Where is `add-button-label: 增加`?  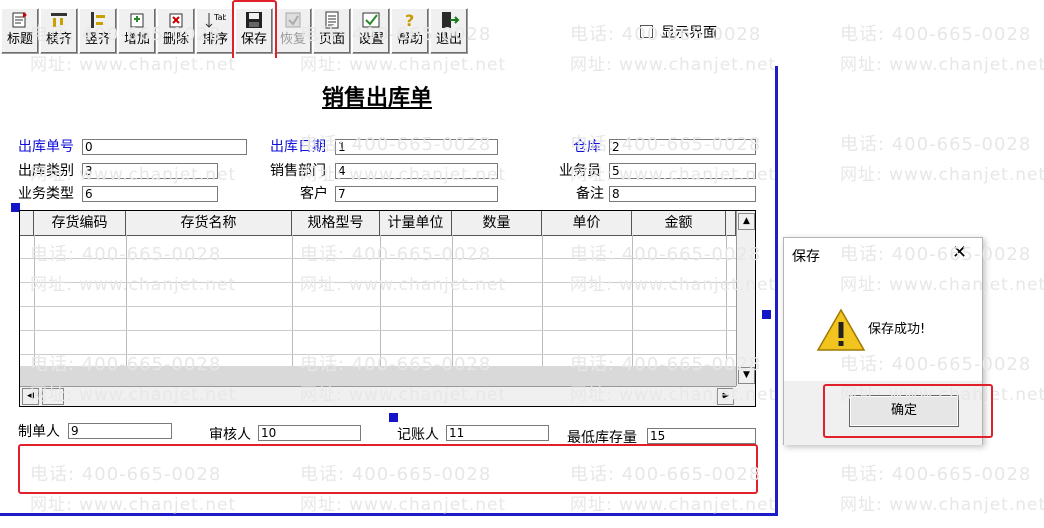
add-button-label: 增加 is located at coordinates (136, 39).